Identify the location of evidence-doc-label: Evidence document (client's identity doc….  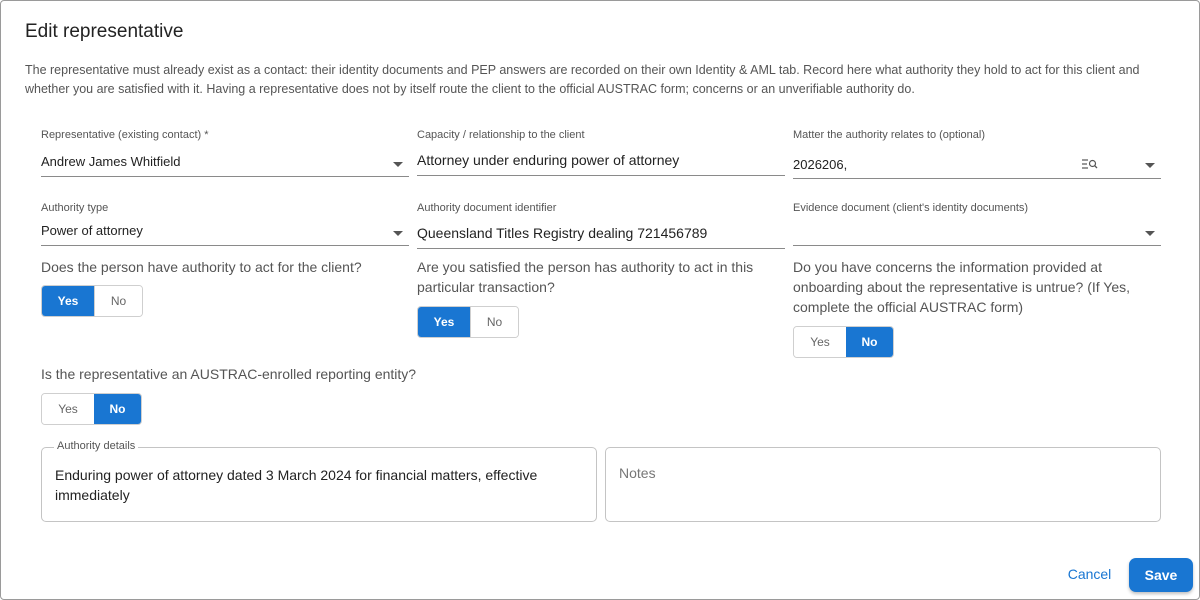
(911, 208).